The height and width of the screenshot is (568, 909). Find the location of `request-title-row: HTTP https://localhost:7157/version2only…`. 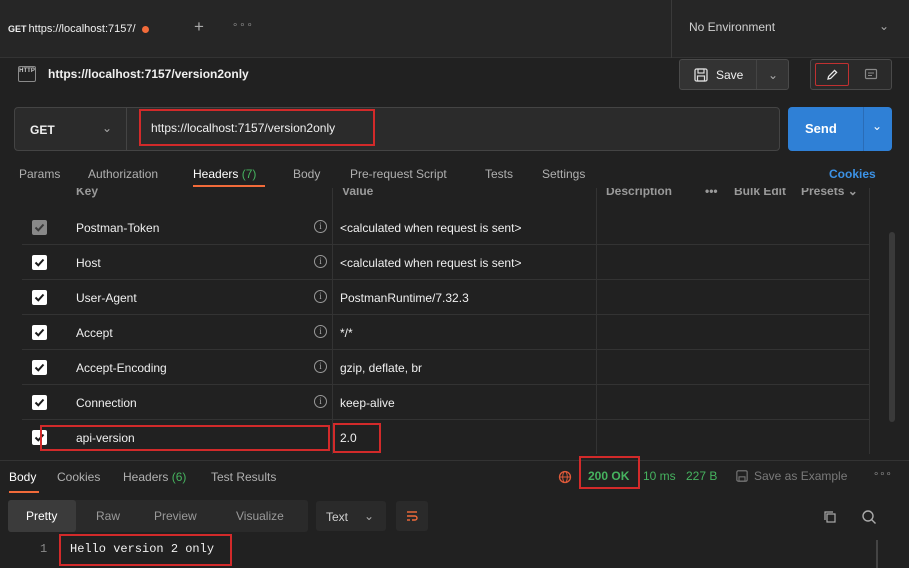

request-title-row: HTTP https://localhost:7157/version2only… is located at coordinates (454, 78).